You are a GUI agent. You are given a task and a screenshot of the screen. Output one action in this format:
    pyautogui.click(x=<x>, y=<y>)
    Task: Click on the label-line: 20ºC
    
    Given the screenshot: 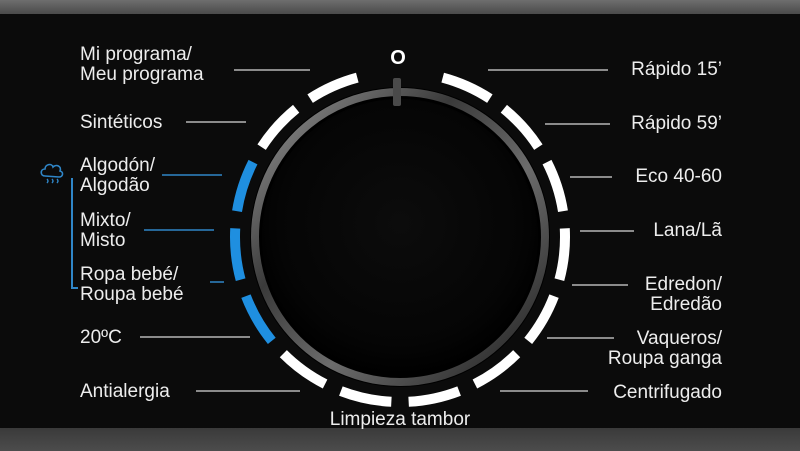 What is the action you would take?
    pyautogui.click(x=101, y=337)
    